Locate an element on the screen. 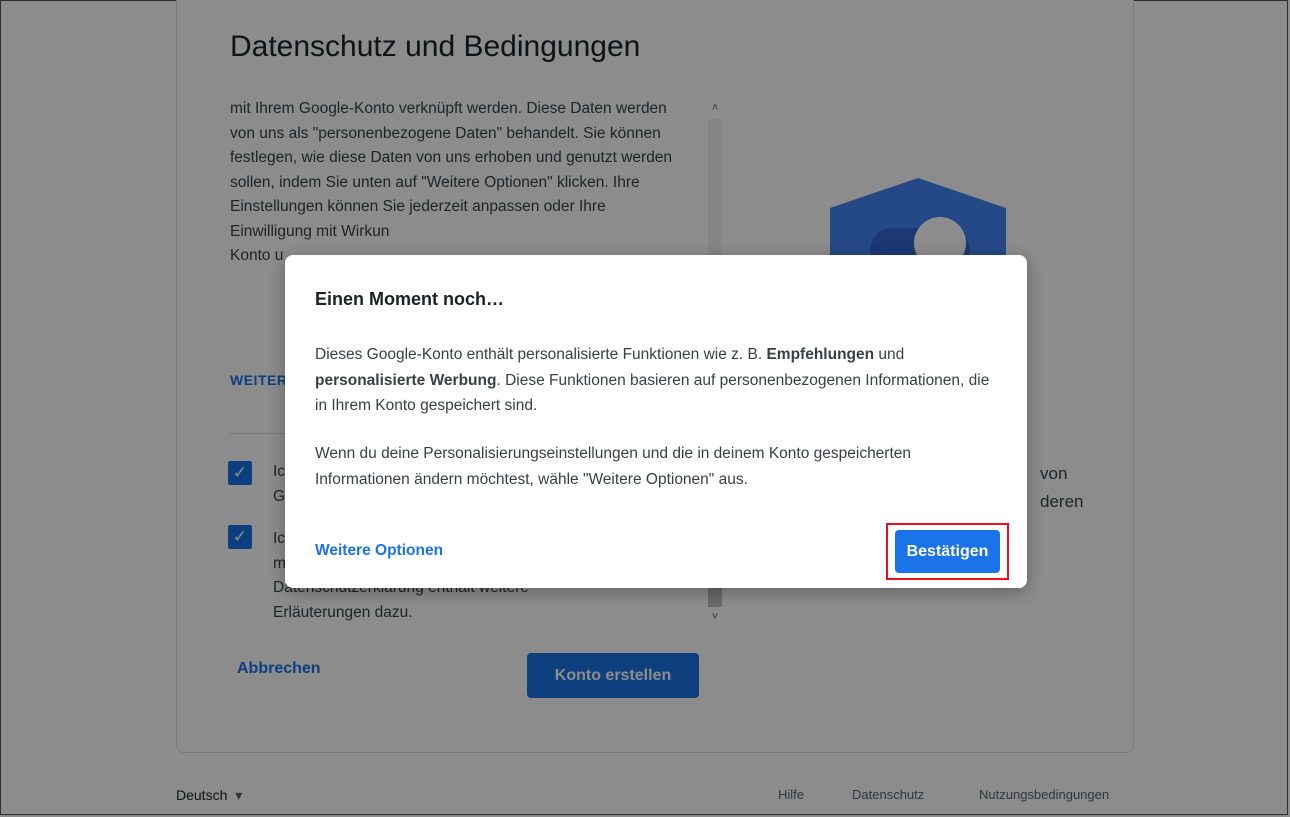  confirm-button: Bestätigen is located at coordinates (947, 551).